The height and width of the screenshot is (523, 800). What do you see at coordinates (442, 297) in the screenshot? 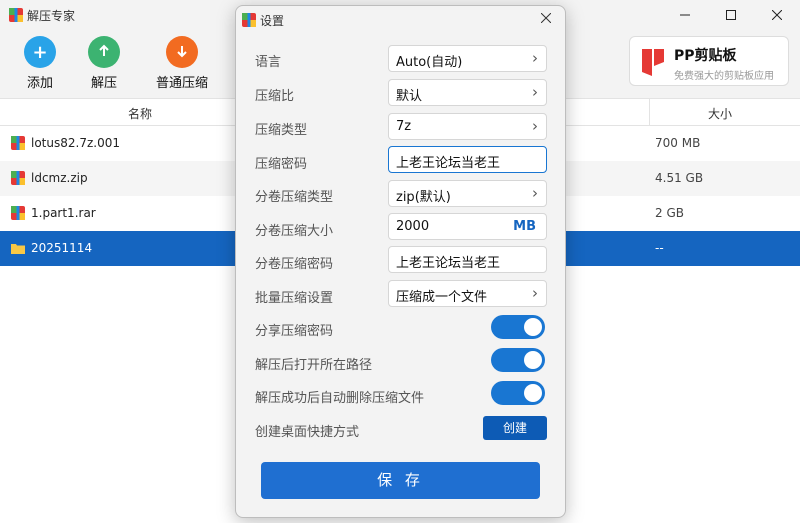
I see `batch-value: 压缩成一个文件` at bounding box center [442, 297].